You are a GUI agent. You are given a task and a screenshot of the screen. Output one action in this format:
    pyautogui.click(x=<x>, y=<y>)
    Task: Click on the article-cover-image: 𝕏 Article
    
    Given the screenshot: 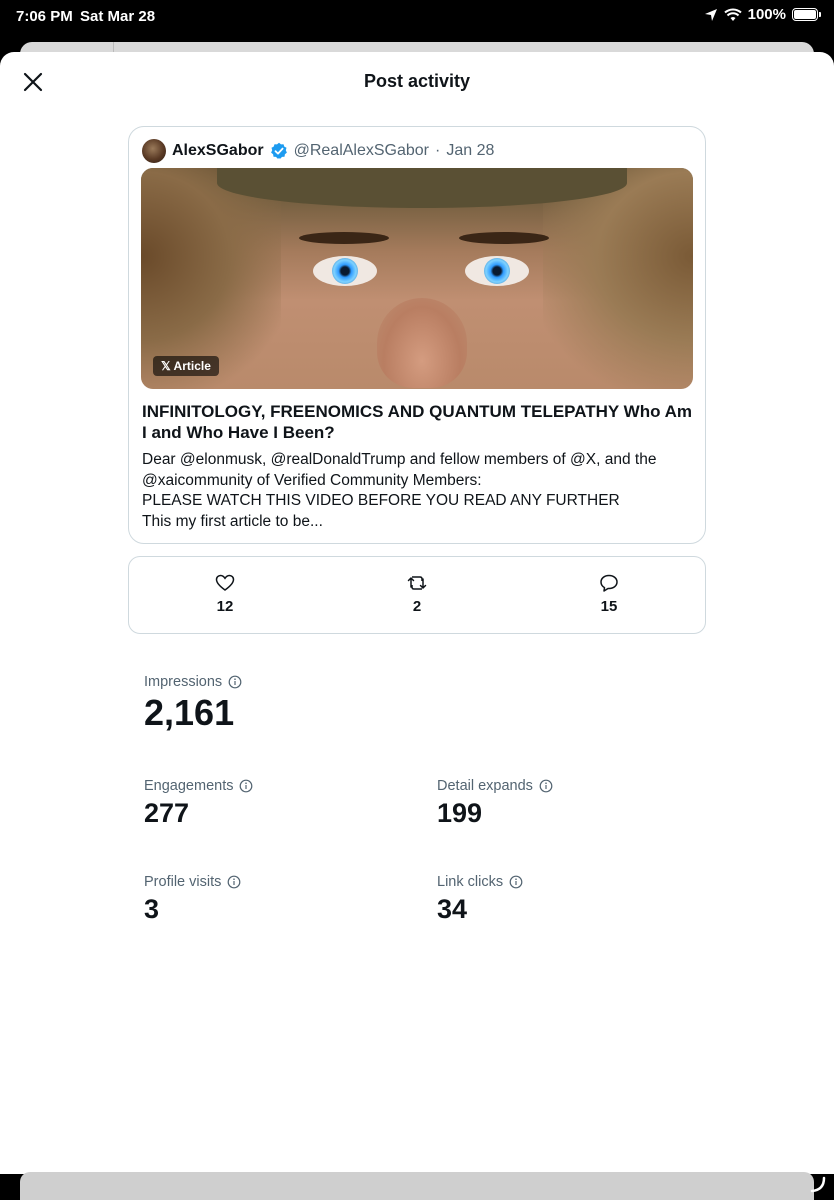 What is the action you would take?
    pyautogui.click(x=417, y=278)
    